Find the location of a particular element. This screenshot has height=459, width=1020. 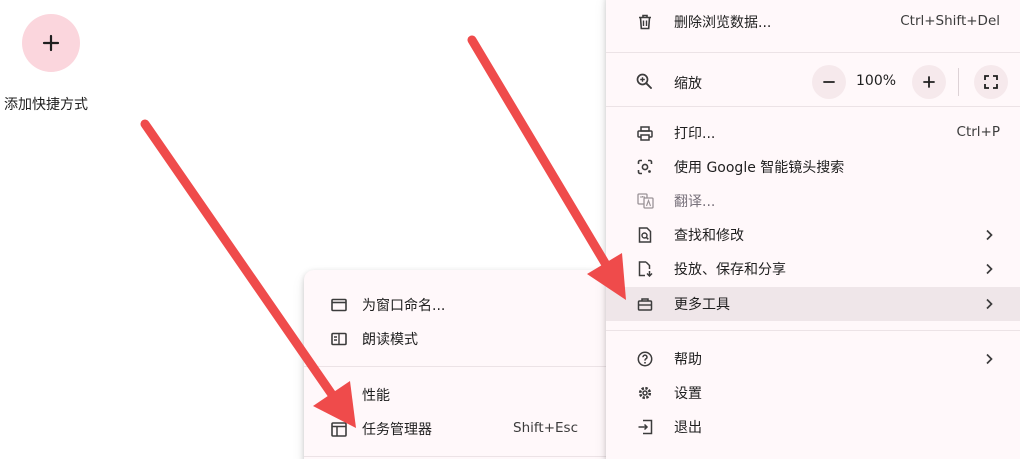

fullscreen-button is located at coordinates (991, 82).